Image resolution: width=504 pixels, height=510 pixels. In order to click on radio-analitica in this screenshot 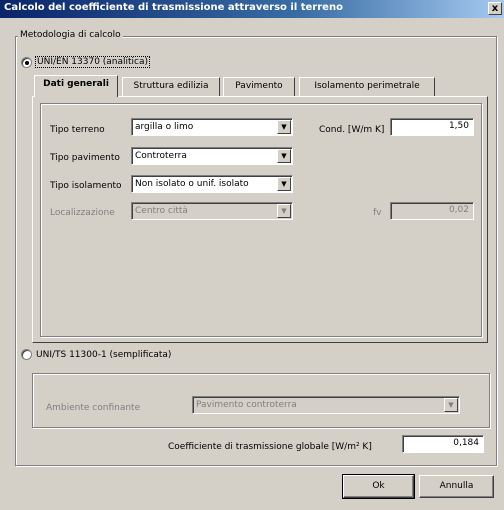, I will do `click(26, 62)`.